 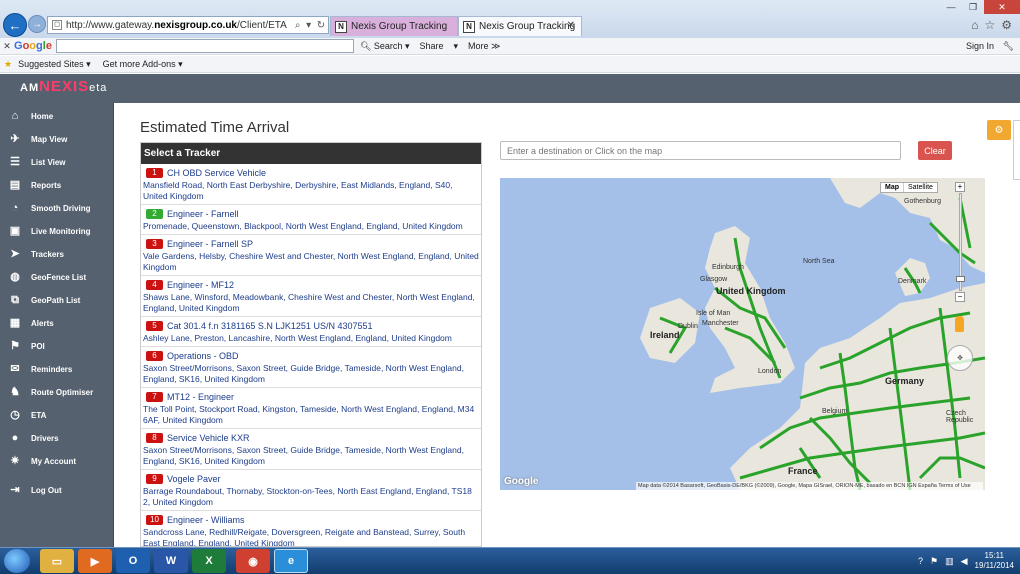 What do you see at coordinates (960, 358) in the screenshot?
I see `pan-control: ✥` at bounding box center [960, 358].